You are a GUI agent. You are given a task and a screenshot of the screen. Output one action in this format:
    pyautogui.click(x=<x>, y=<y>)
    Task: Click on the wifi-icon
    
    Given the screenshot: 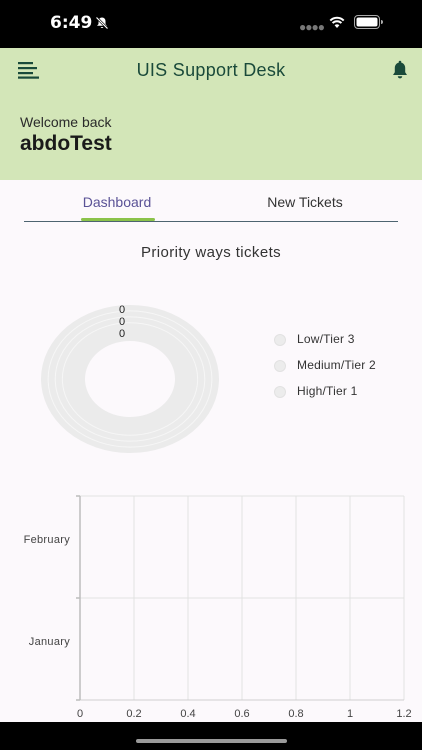 What is the action you would take?
    pyautogui.click(x=337, y=22)
    